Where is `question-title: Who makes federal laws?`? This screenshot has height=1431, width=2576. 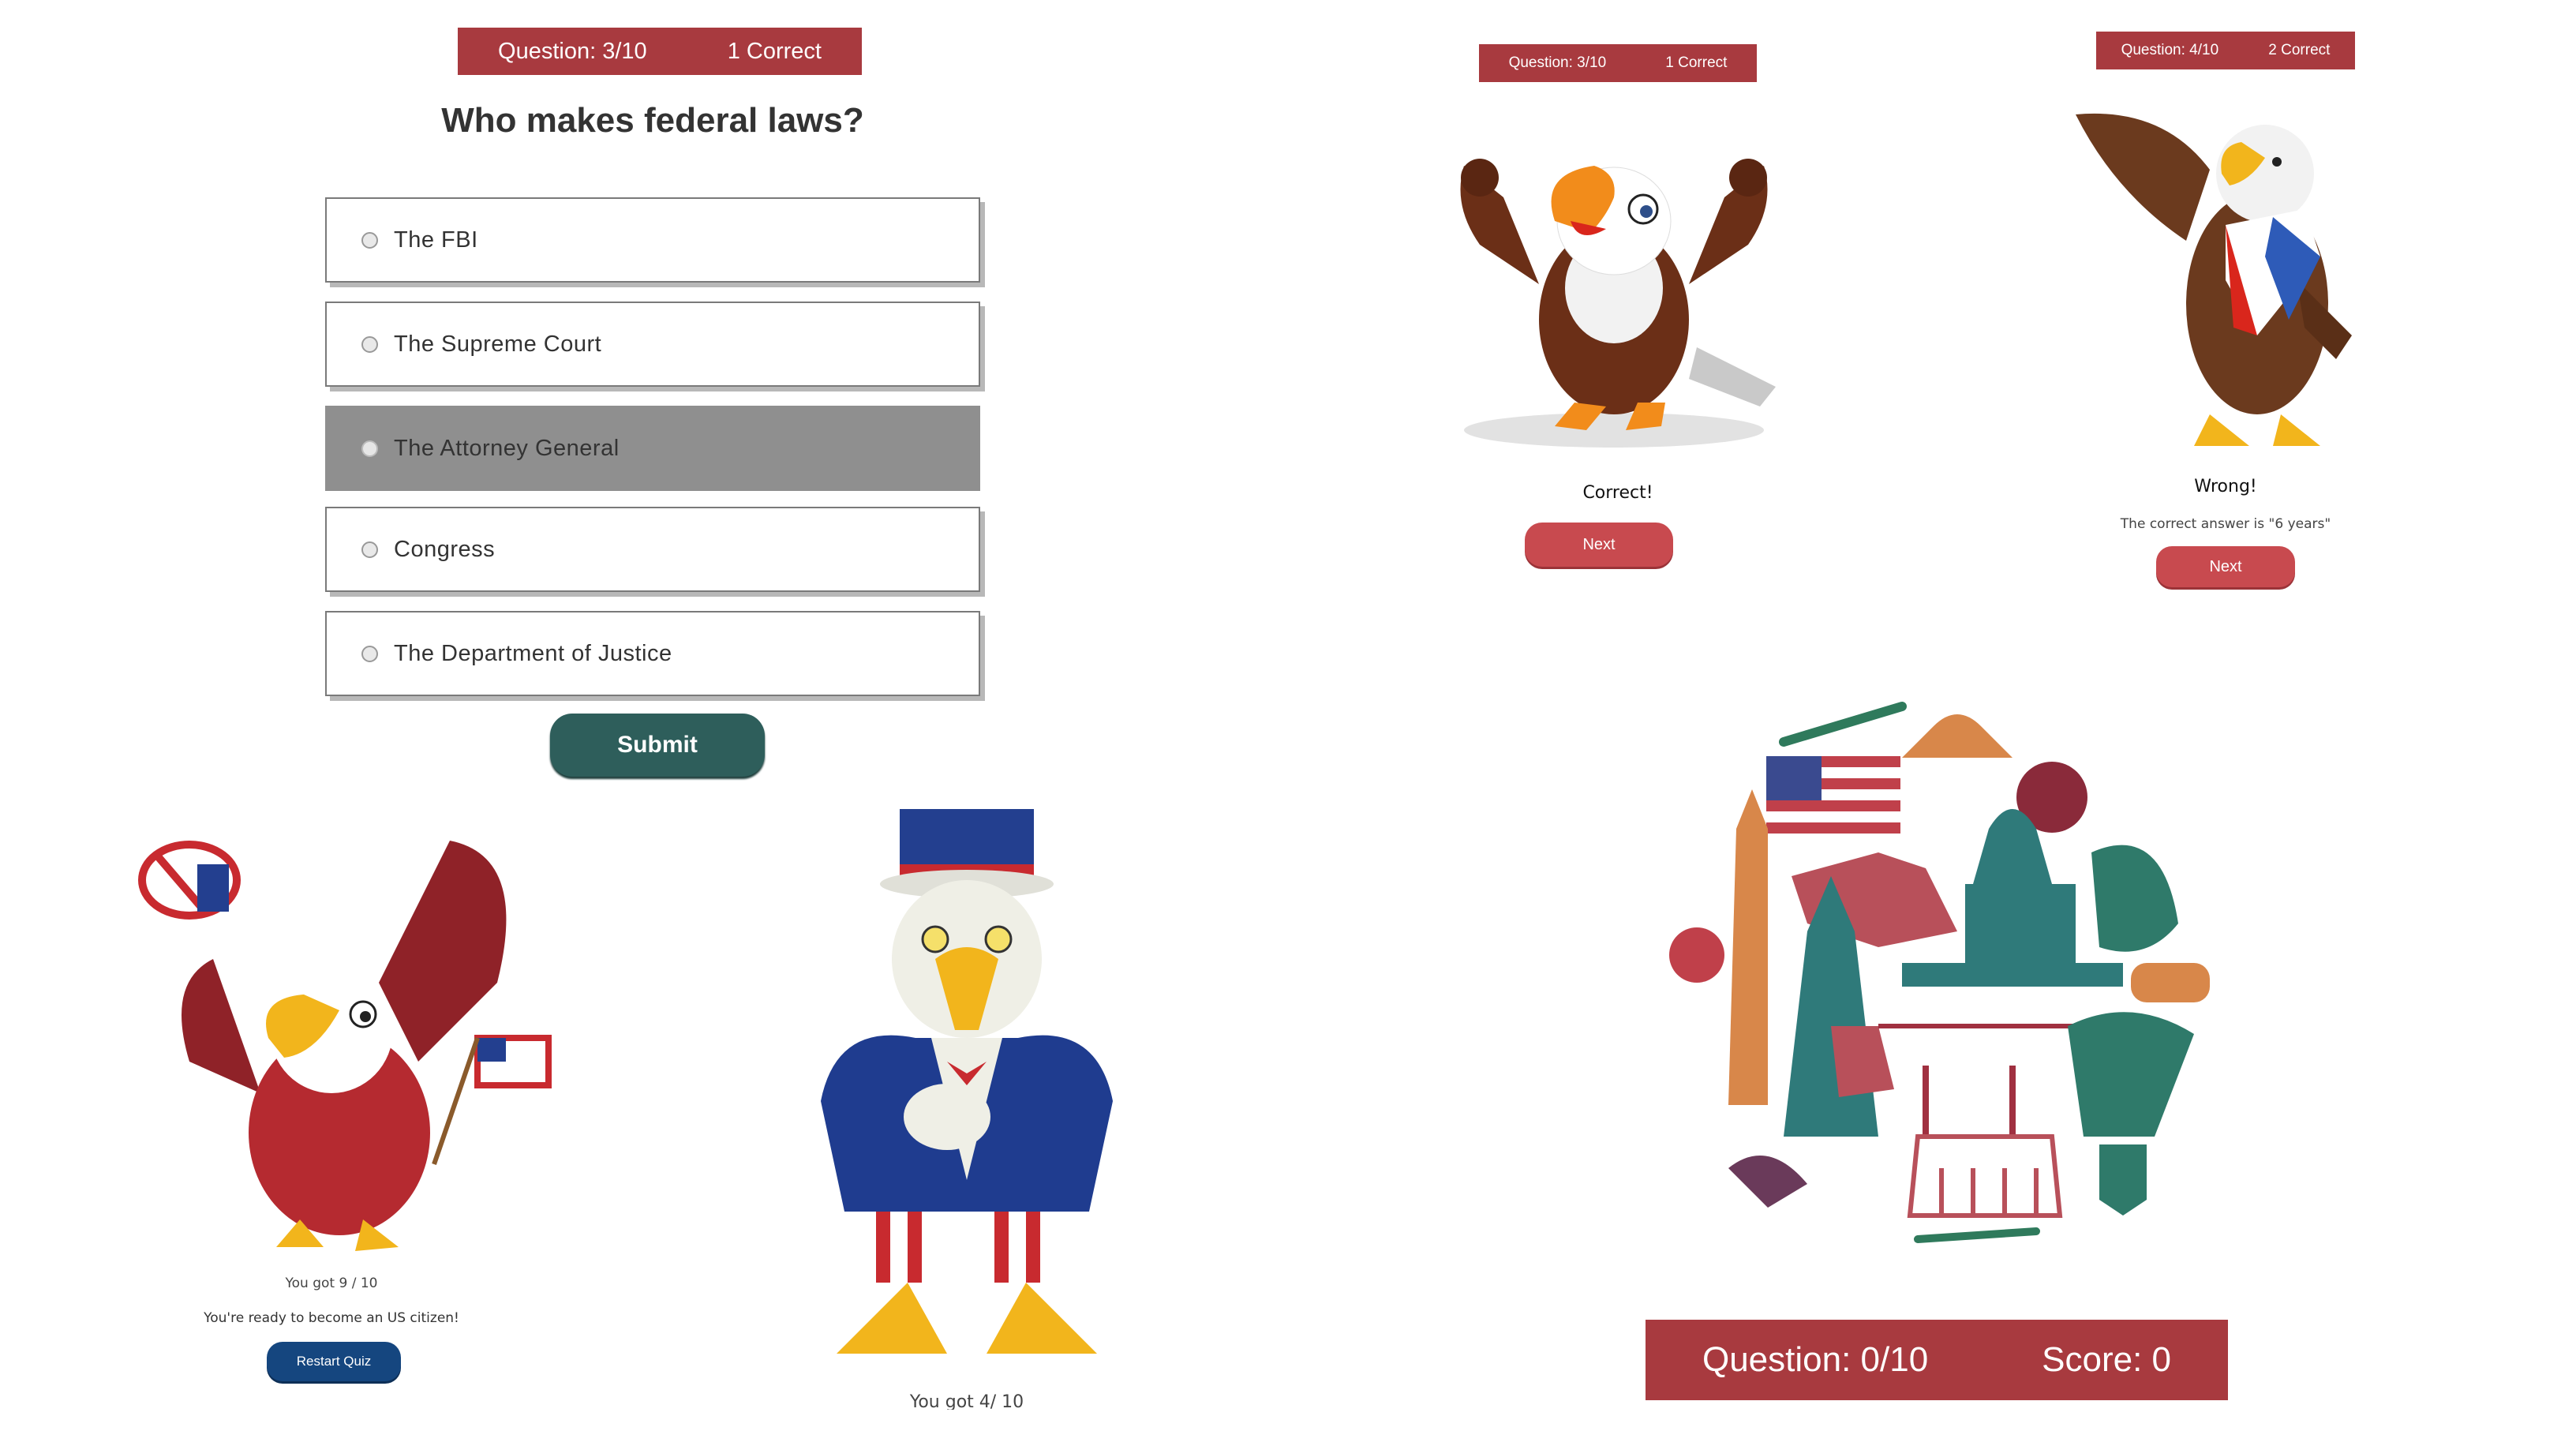 question-title: Who makes federal laws? is located at coordinates (652, 120).